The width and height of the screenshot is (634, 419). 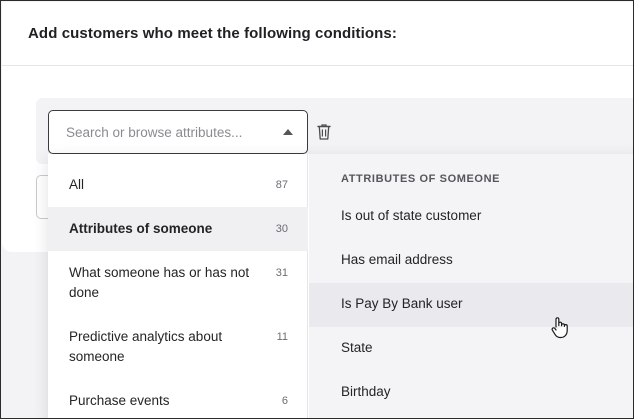 What do you see at coordinates (324, 132) in the screenshot?
I see `trash-icon` at bounding box center [324, 132].